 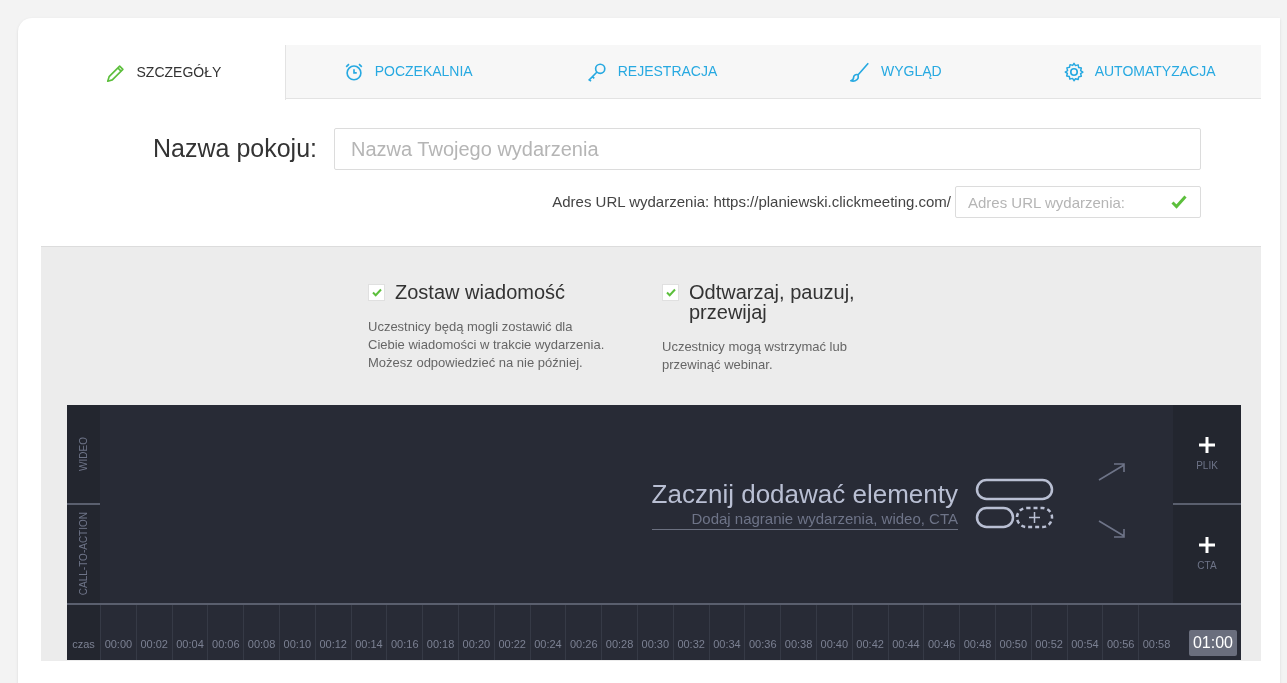 What do you see at coordinates (727, 644) in the screenshot?
I see `time-tick: 00:34` at bounding box center [727, 644].